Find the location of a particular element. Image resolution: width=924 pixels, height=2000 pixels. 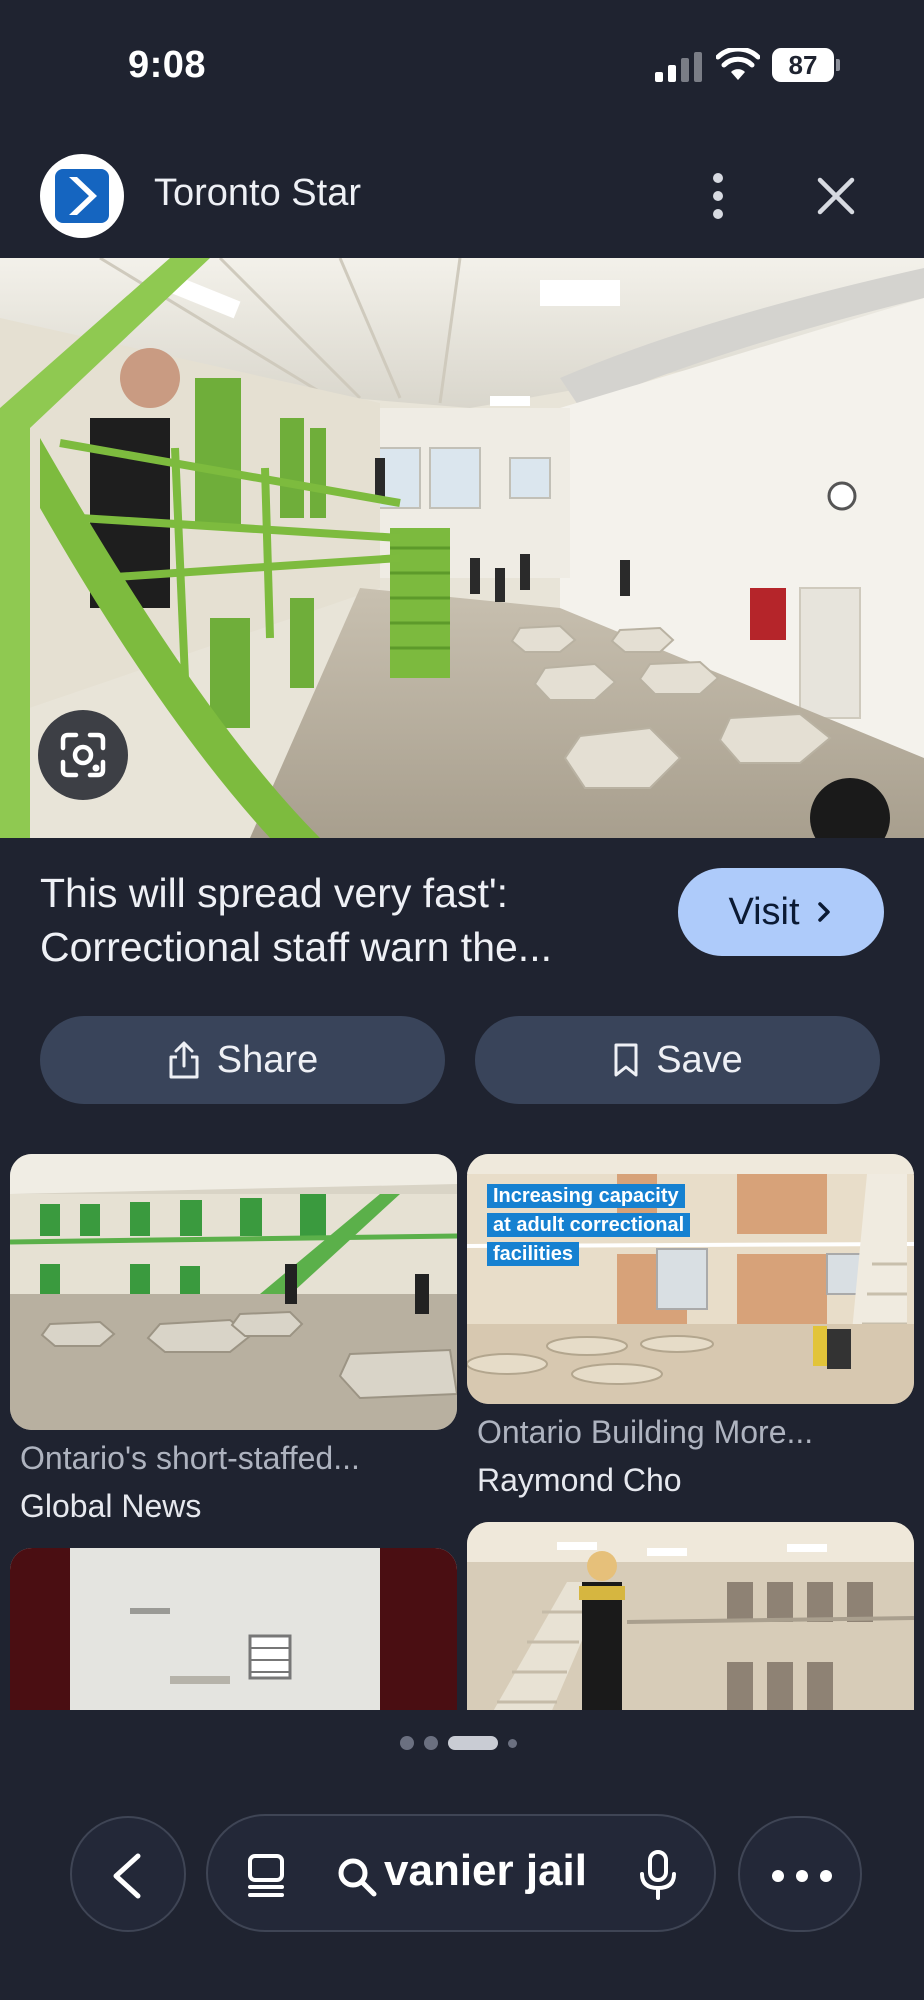

google-lens-button is located at coordinates (83, 755).